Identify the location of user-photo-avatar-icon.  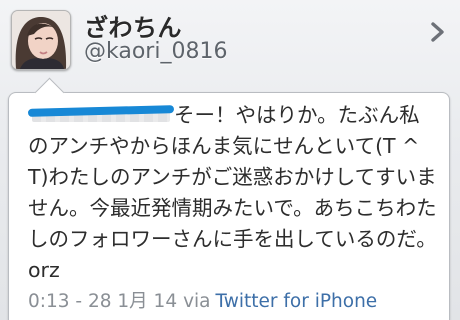
(41, 40).